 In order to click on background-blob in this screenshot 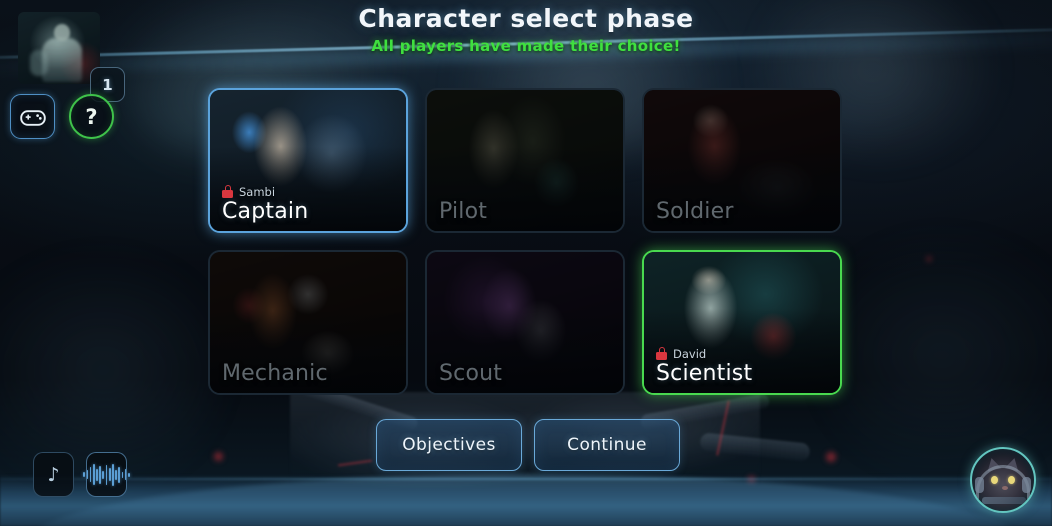, I will do `click(936, 355)`.